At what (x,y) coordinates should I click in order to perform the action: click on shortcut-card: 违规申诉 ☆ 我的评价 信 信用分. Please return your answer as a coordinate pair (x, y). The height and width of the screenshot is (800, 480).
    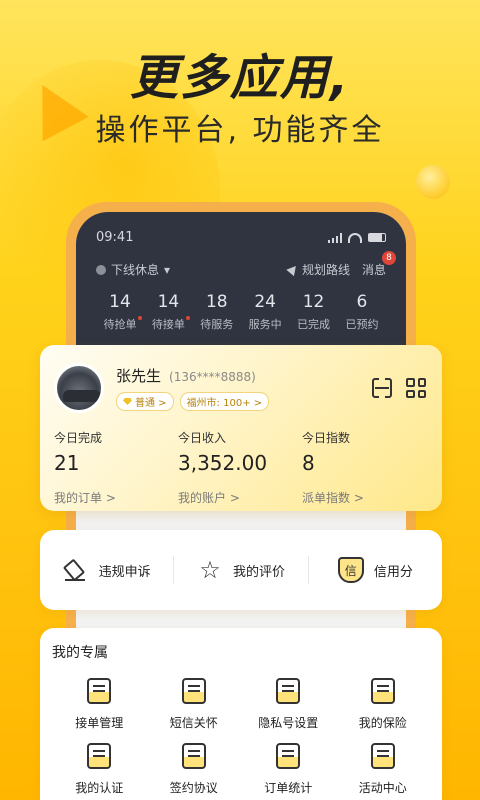
    Looking at the image, I should click on (241, 570).